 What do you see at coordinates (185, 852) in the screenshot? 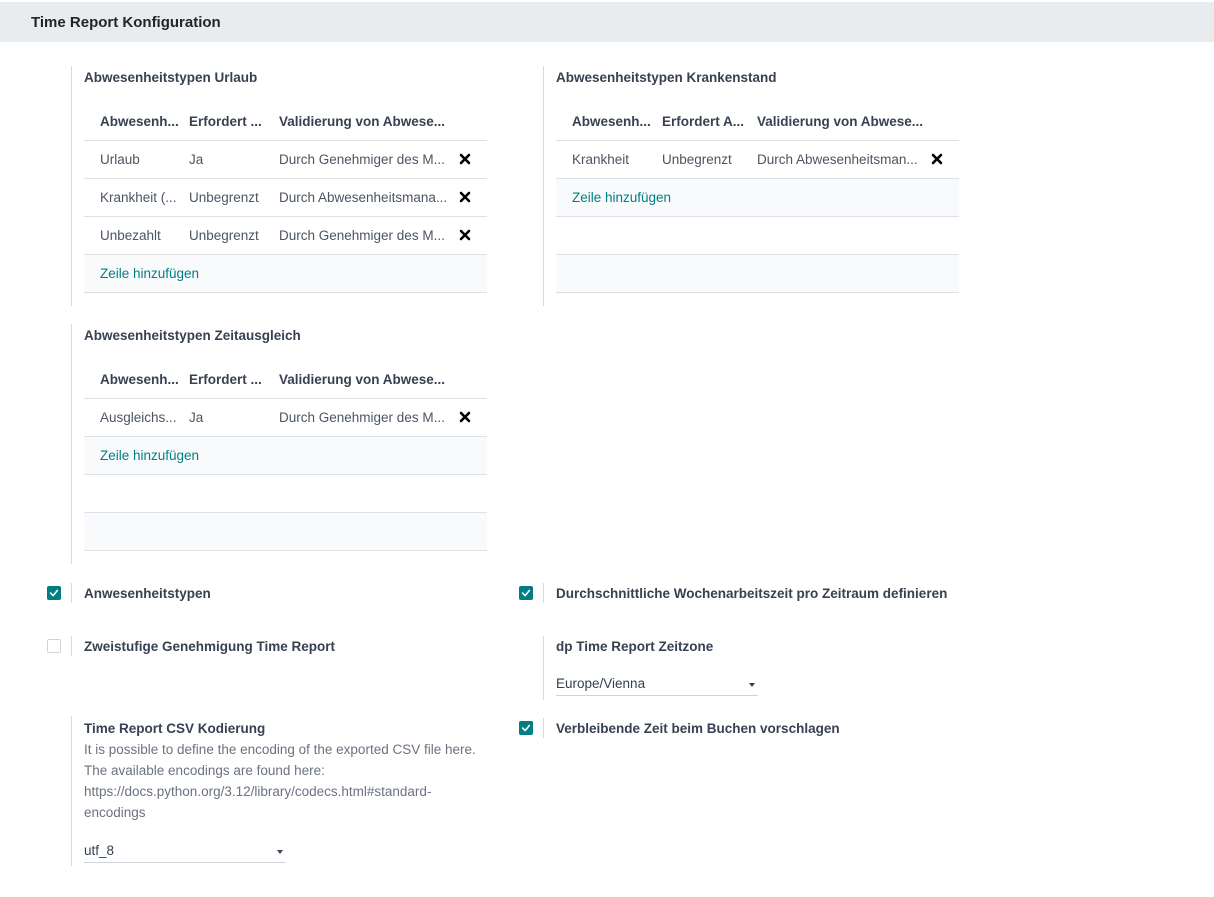
I see `csv-encoding-select: utf_8` at bounding box center [185, 852].